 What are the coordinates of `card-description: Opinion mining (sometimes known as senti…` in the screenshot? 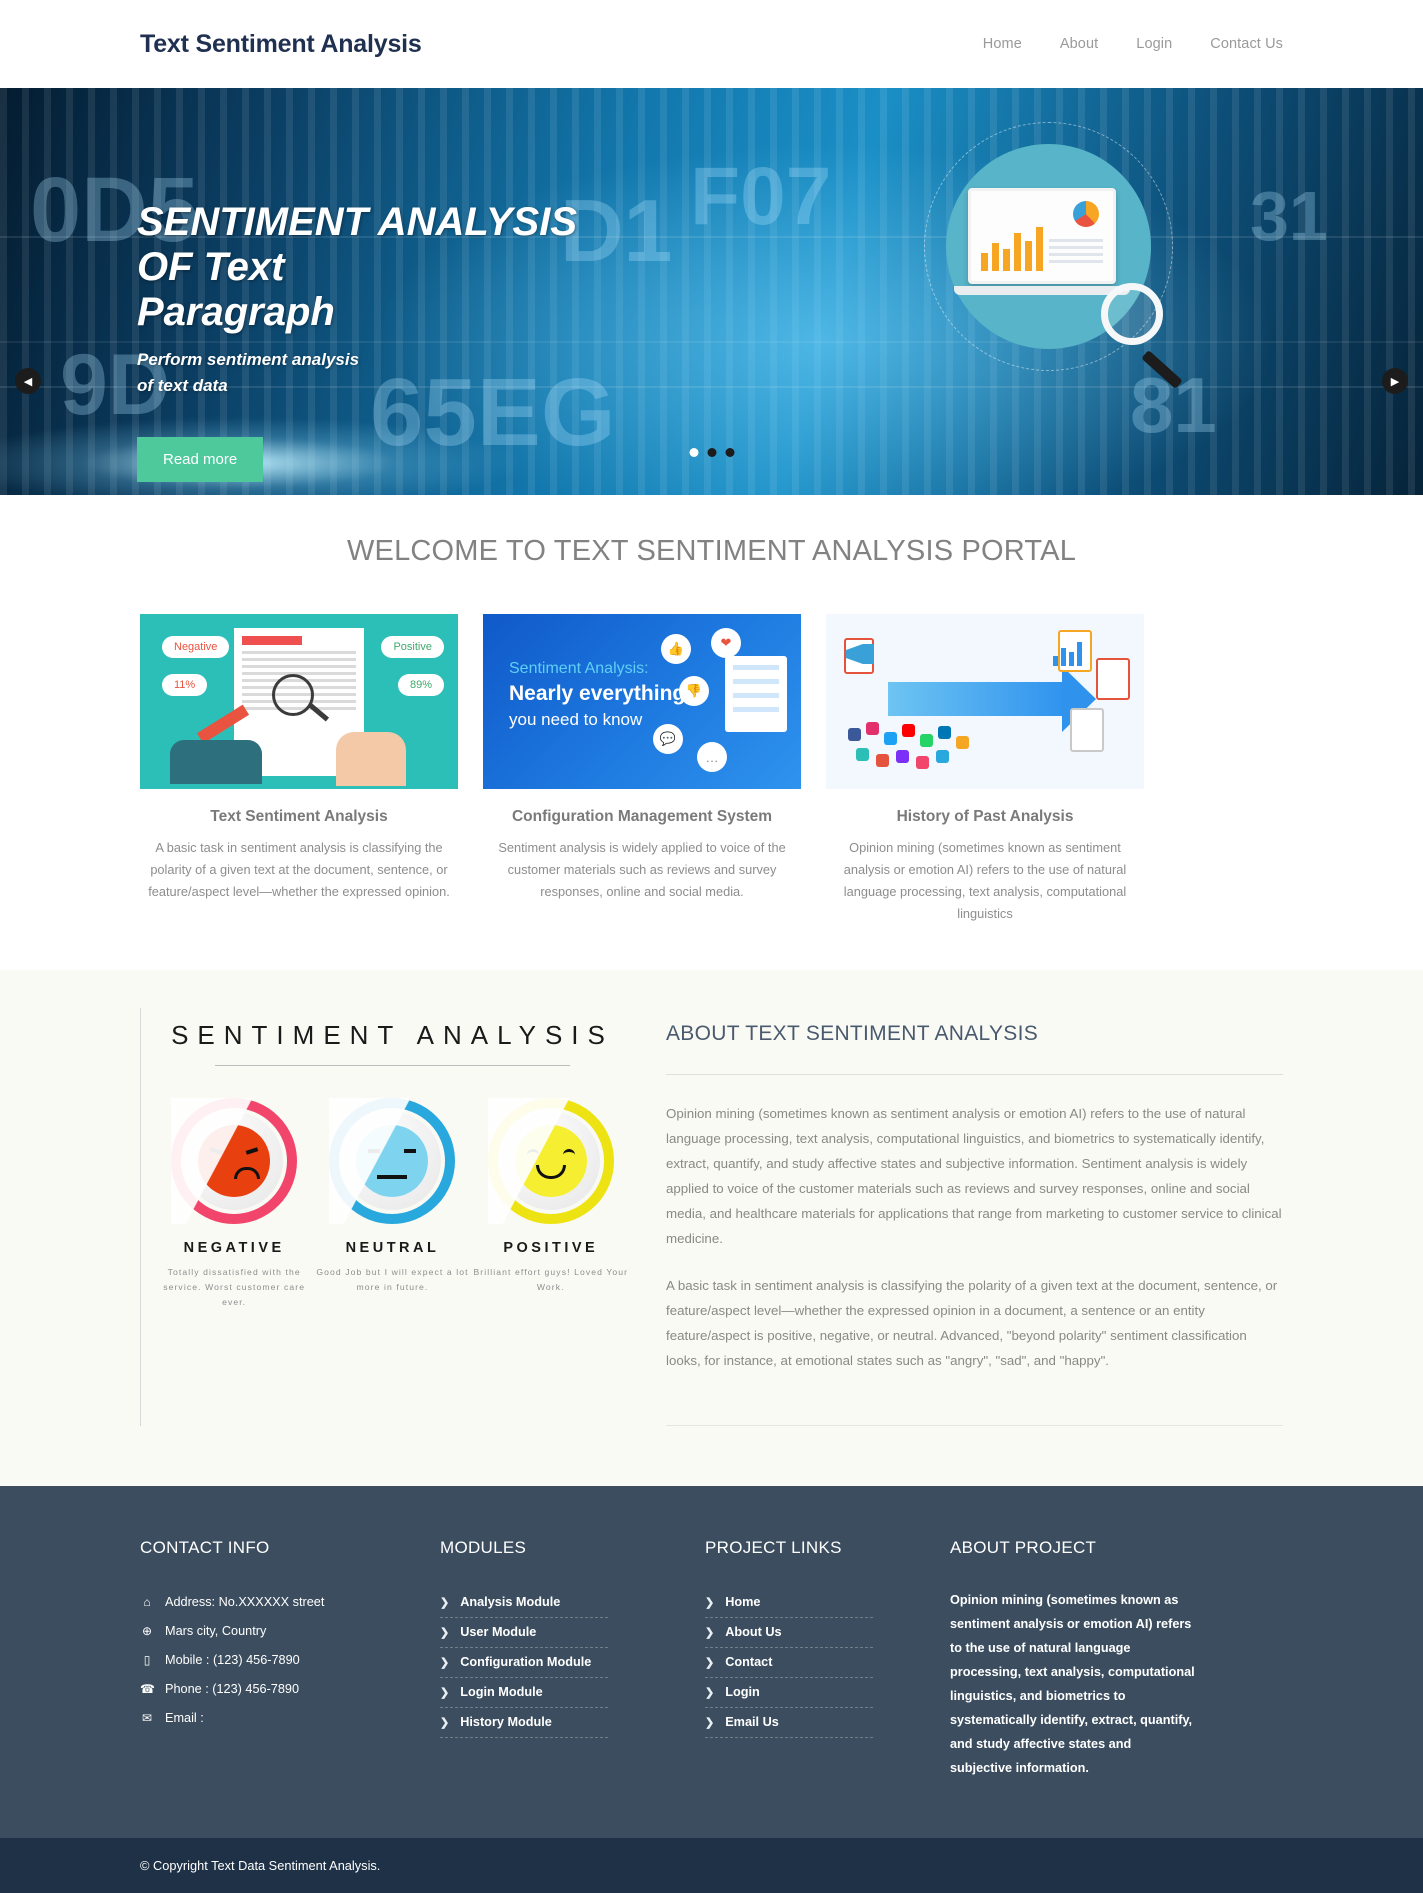 It's located at (985, 880).